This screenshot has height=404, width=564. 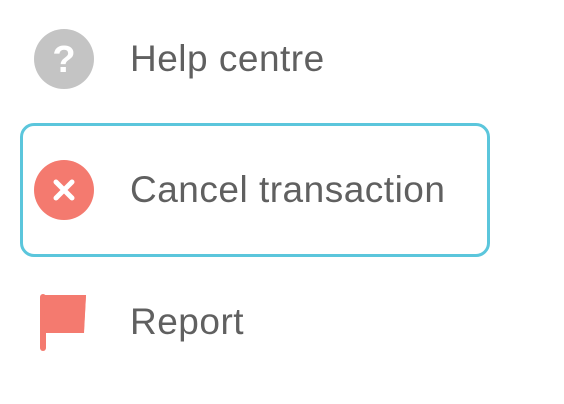 I want to click on flag-icon, so click(x=64, y=322).